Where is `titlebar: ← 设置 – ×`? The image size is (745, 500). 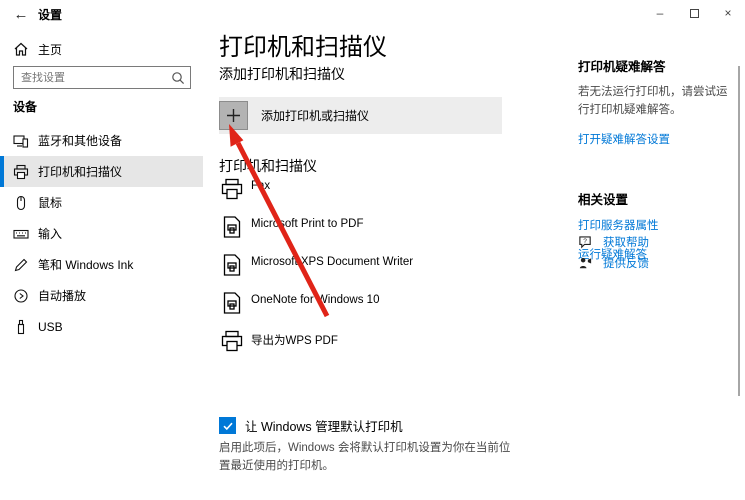
titlebar: ← 设置 – × is located at coordinates (372, 14).